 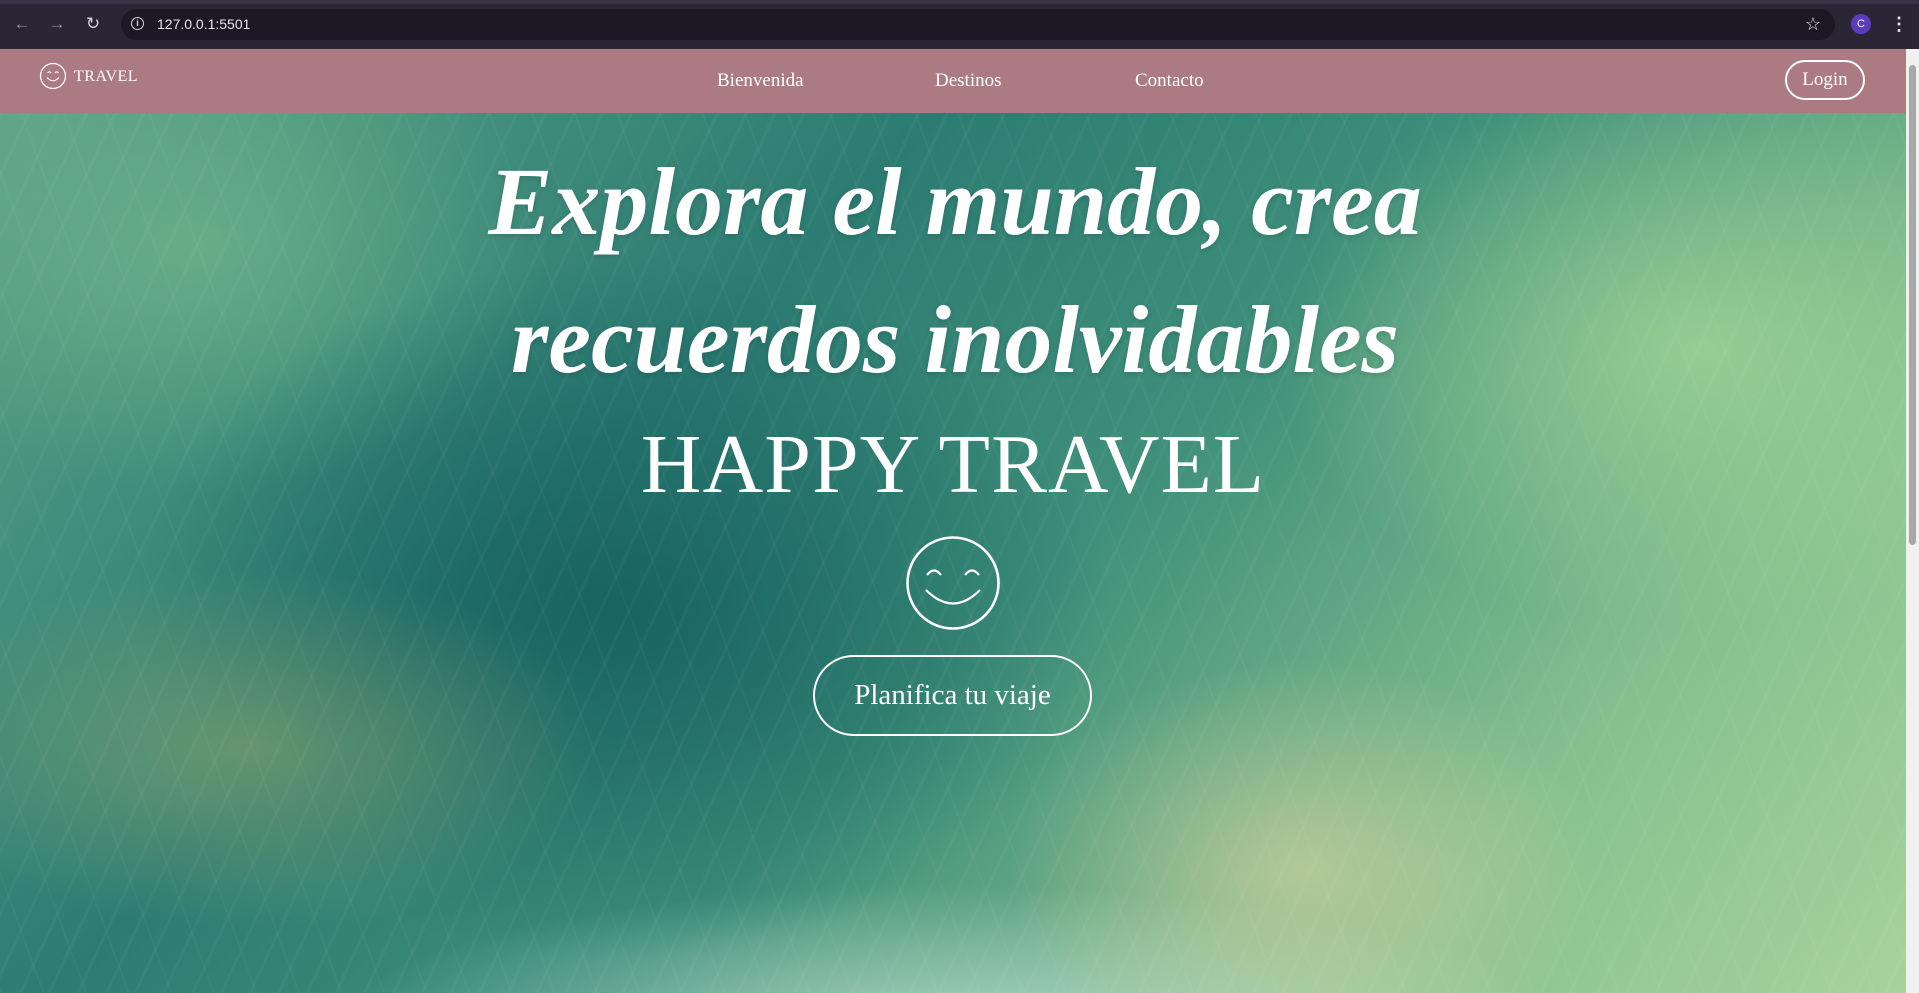 I want to click on logo-text: TRAVEL, so click(x=106, y=76).